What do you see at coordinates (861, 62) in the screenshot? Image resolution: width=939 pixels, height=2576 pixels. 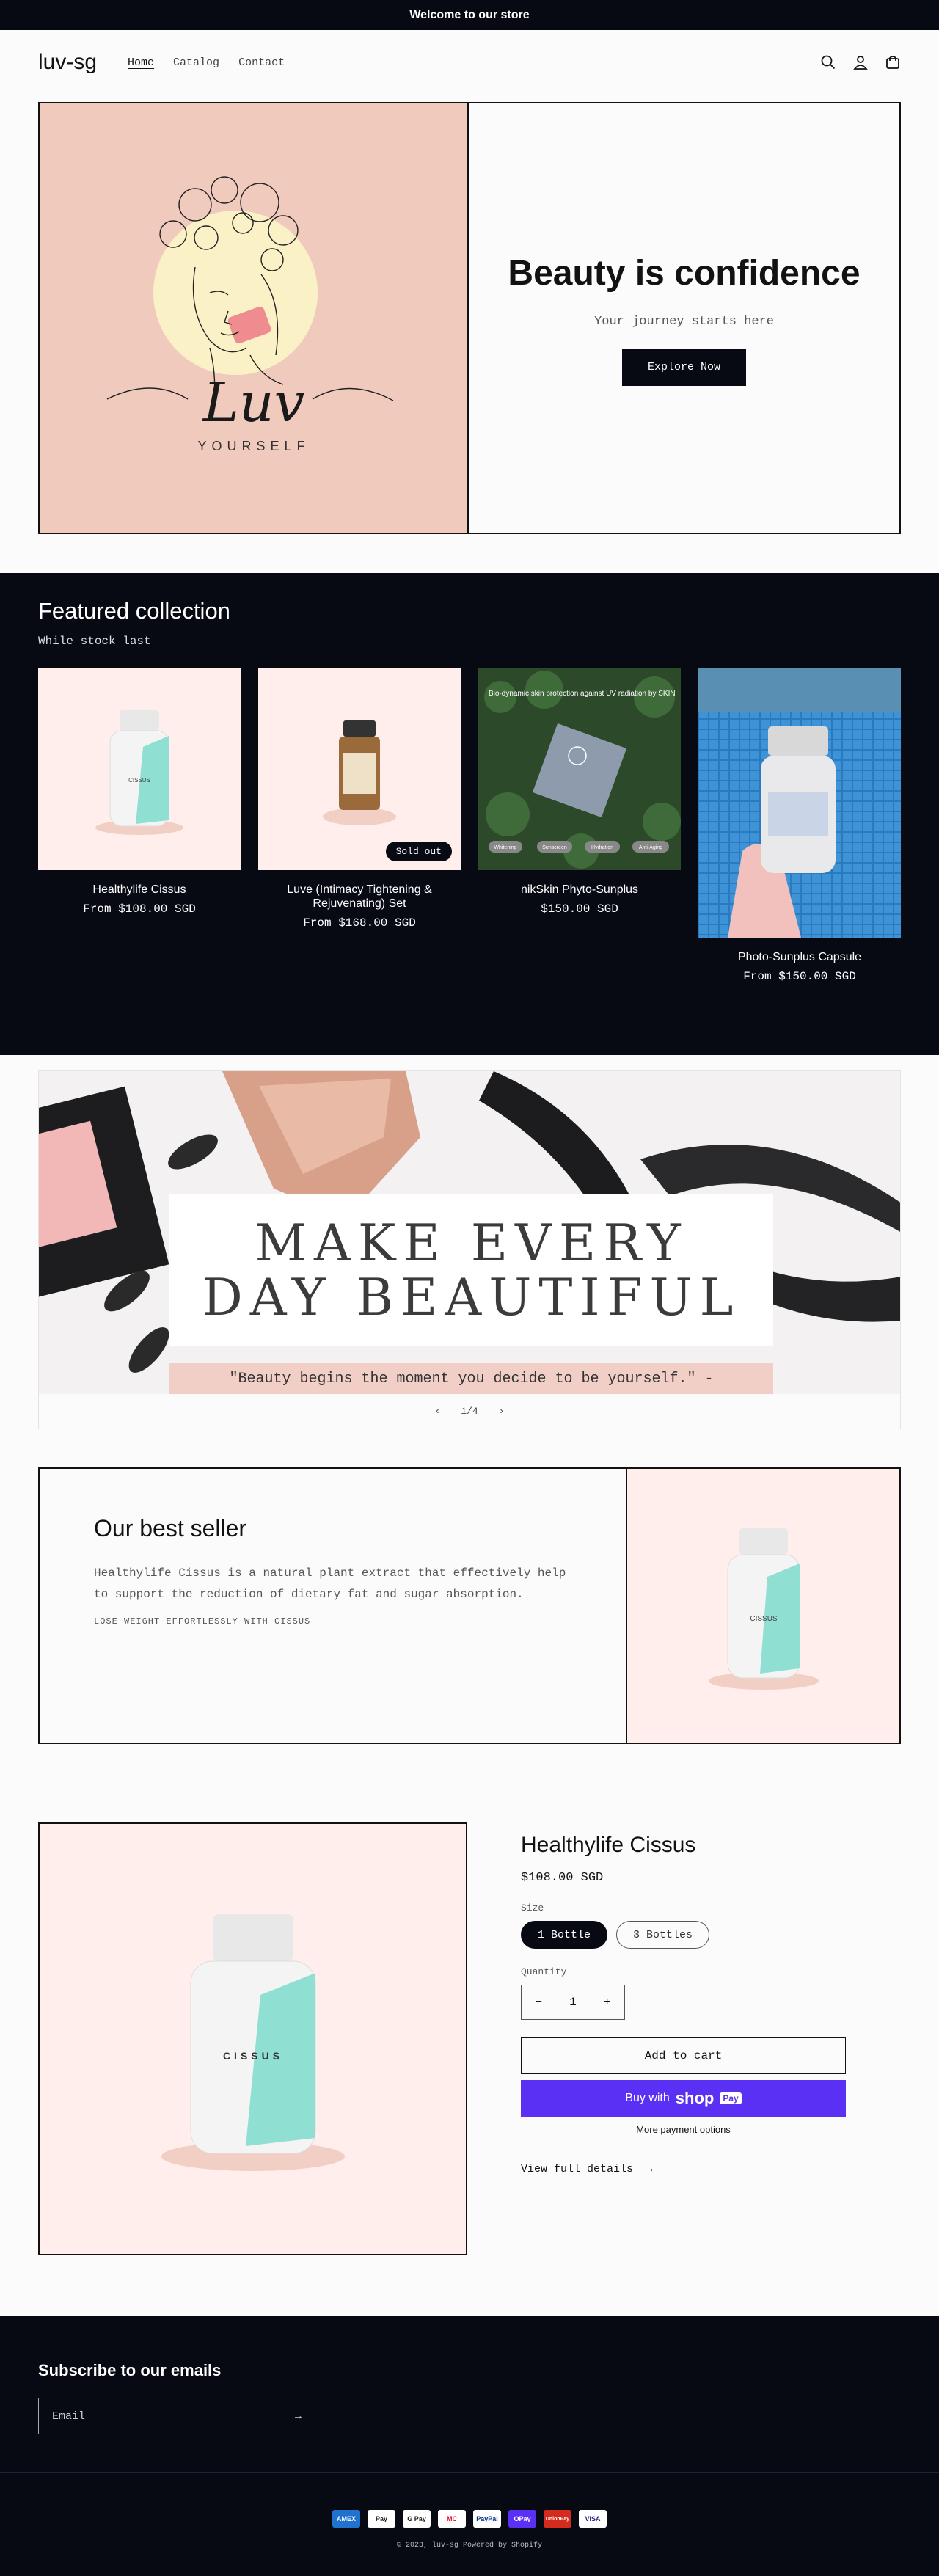 I see `account-icon` at bounding box center [861, 62].